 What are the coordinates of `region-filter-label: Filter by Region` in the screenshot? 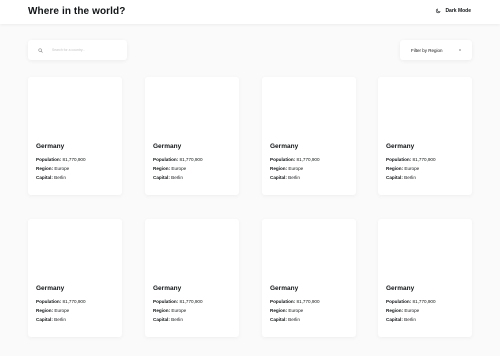 It's located at (427, 50).